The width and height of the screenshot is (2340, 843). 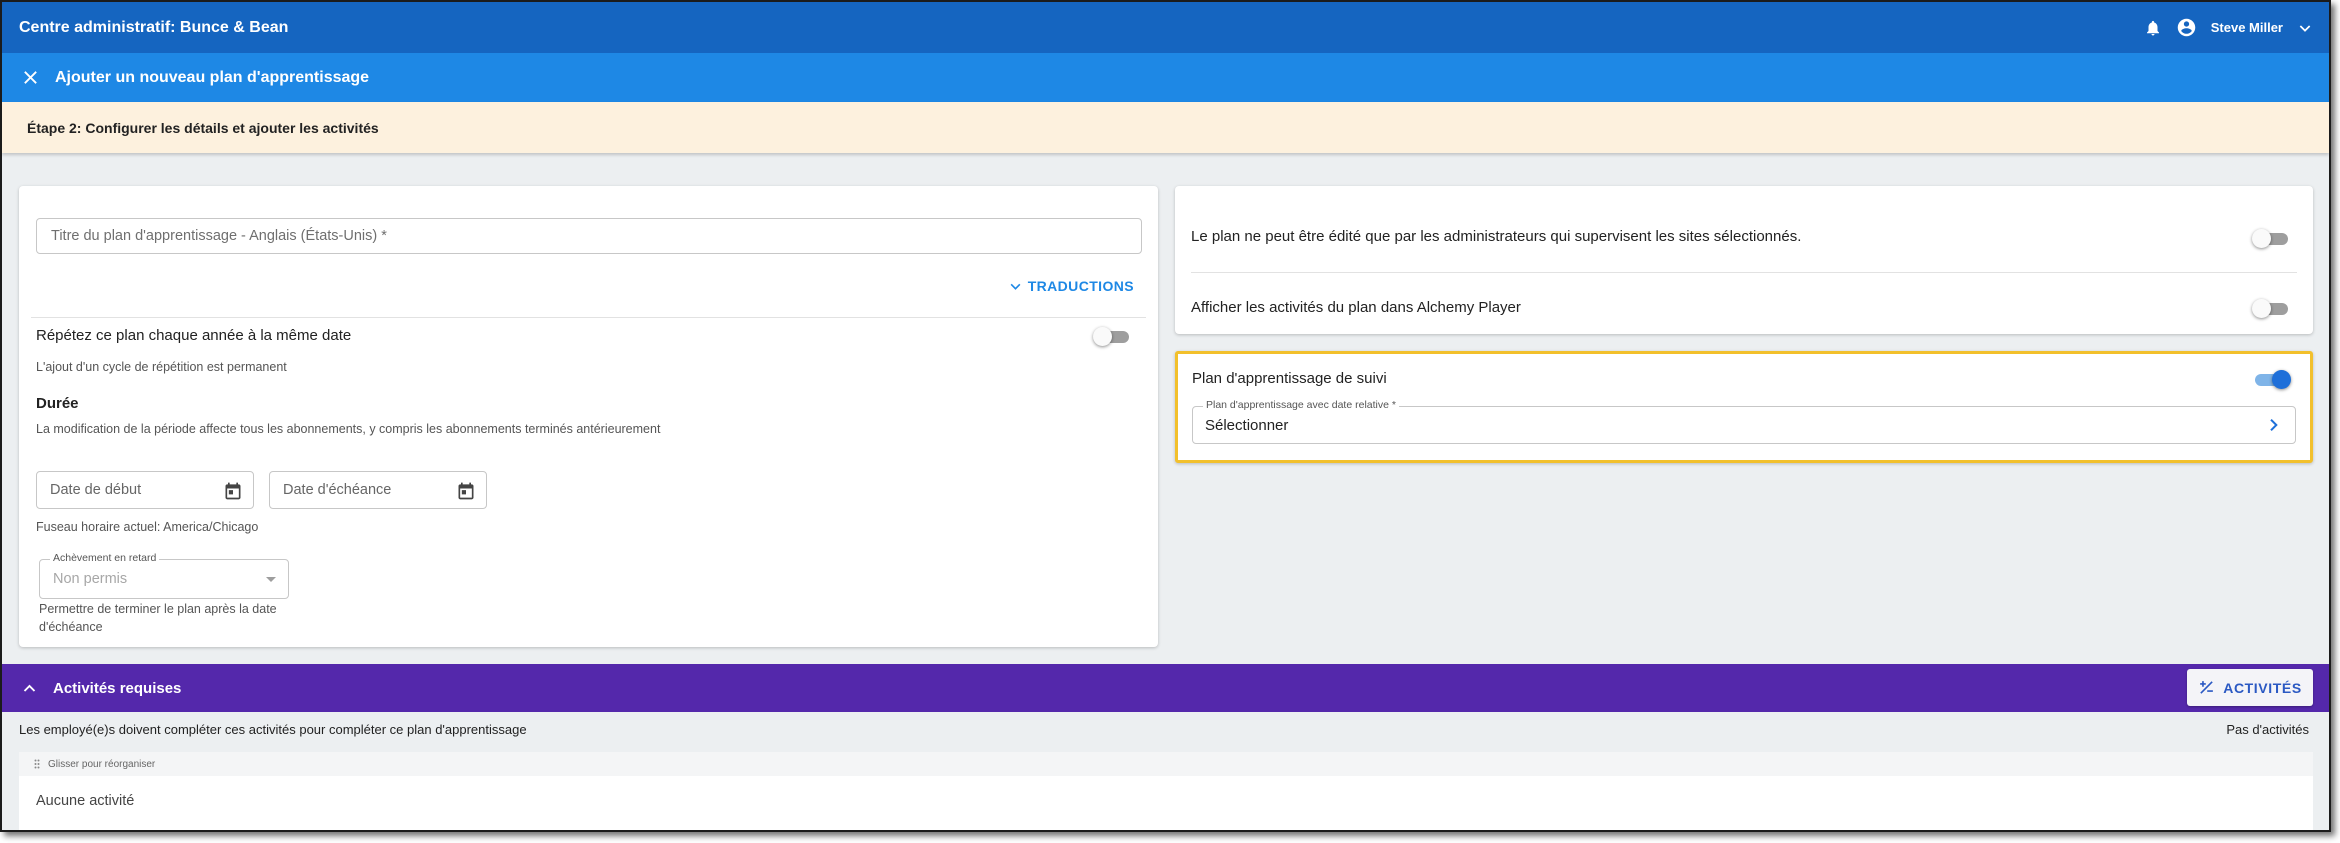 I want to click on start-date-placeholder: Date de début, so click(x=96, y=490).